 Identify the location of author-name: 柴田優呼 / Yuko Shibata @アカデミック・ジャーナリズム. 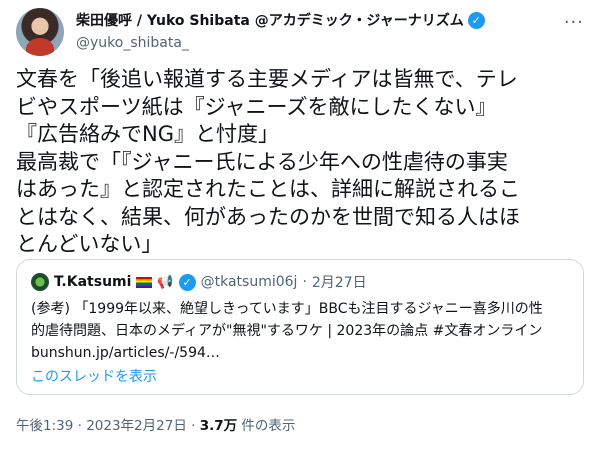
(270, 20).